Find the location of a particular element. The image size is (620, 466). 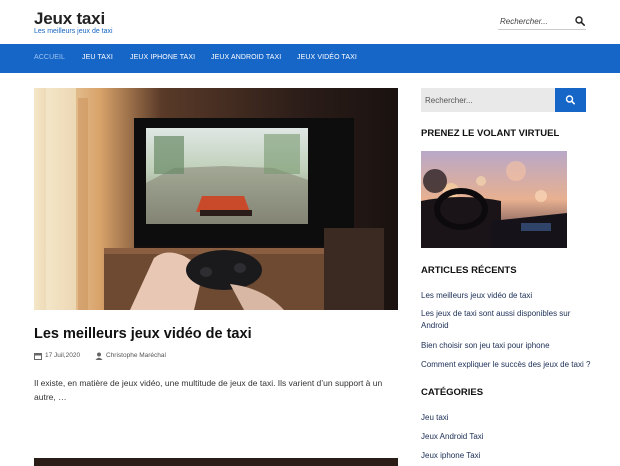

category-link: Jeux Android Taxi is located at coordinates (506, 437).